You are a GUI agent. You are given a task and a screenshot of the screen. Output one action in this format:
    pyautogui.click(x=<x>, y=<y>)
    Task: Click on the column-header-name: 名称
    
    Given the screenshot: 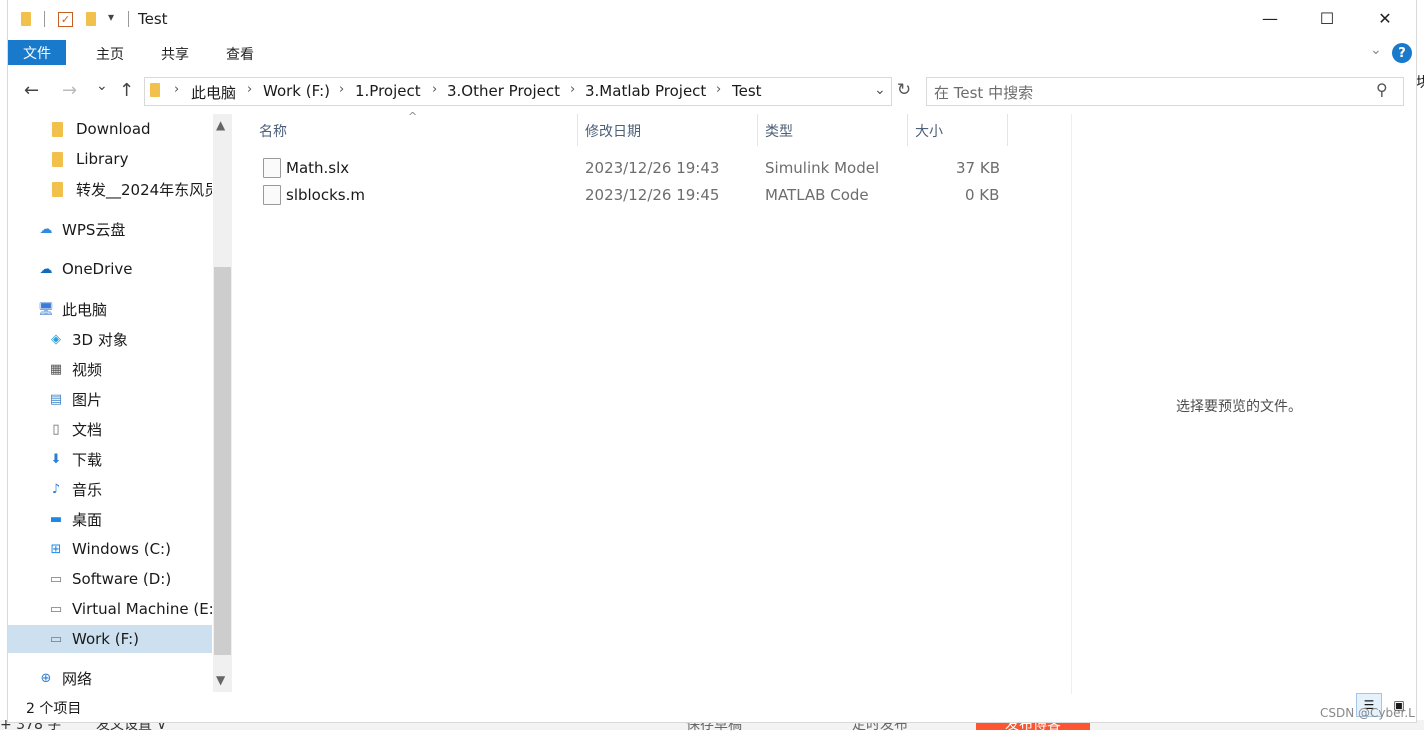 What is the action you would take?
    pyautogui.click(x=273, y=131)
    